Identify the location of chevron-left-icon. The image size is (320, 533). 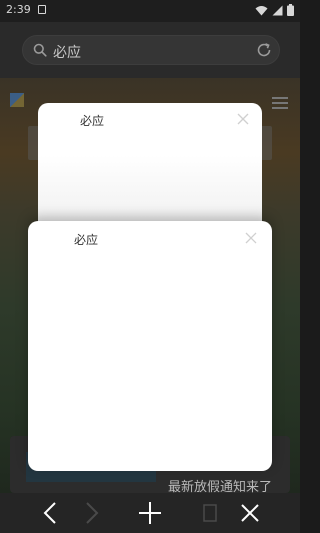
(49, 513).